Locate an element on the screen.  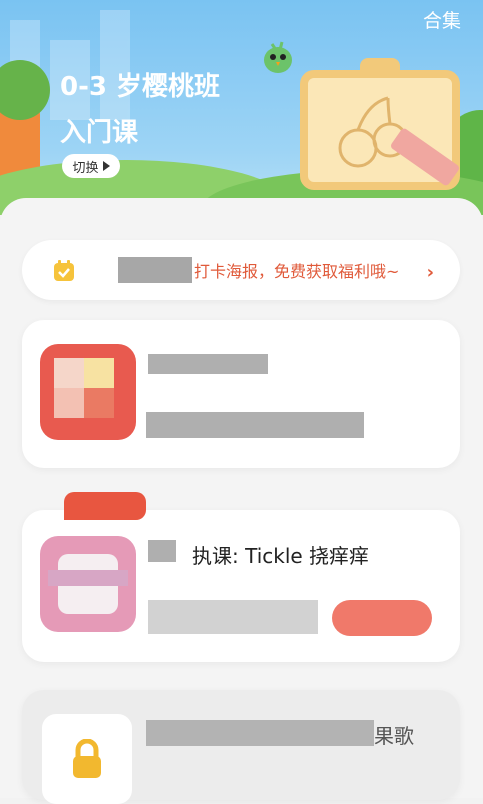
switch-label: 切换 is located at coordinates (85, 168).